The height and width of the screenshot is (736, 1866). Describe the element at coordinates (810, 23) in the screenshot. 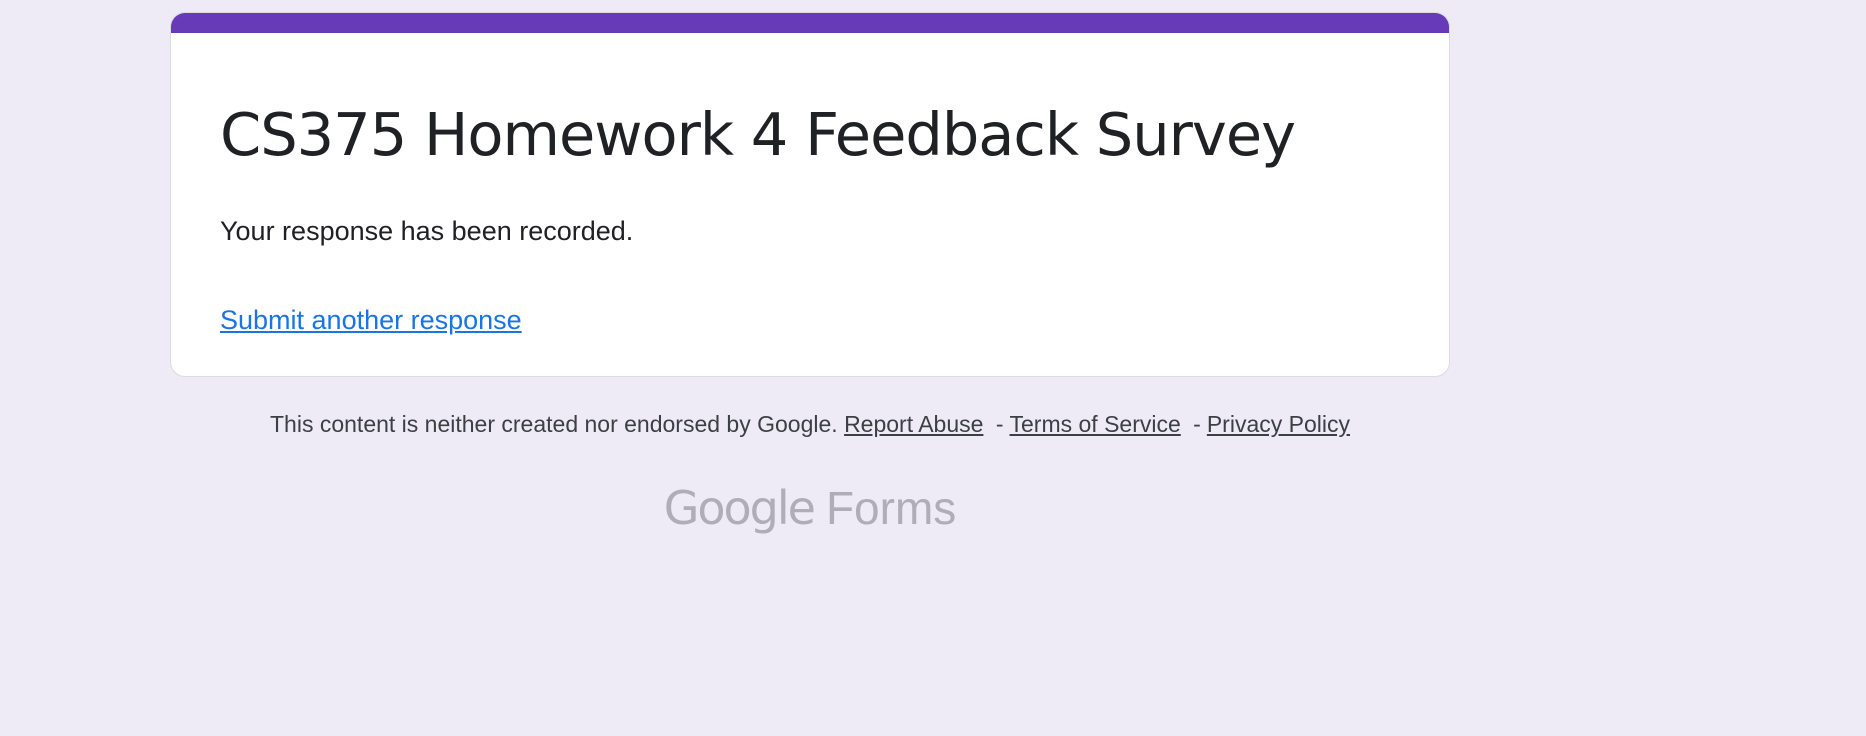

I see `form-accent-bar` at that location.